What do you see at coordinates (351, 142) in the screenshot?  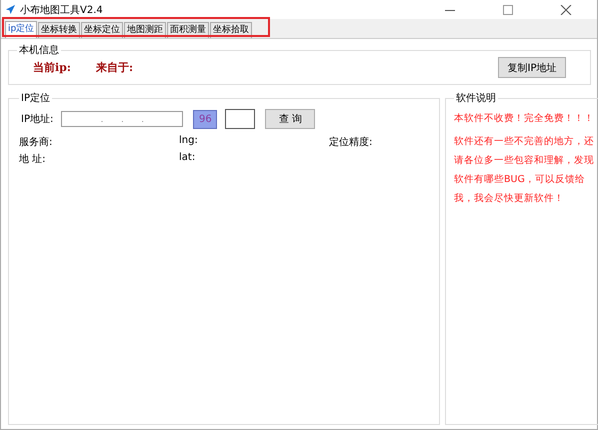 I see `field-label: 定位精度:` at bounding box center [351, 142].